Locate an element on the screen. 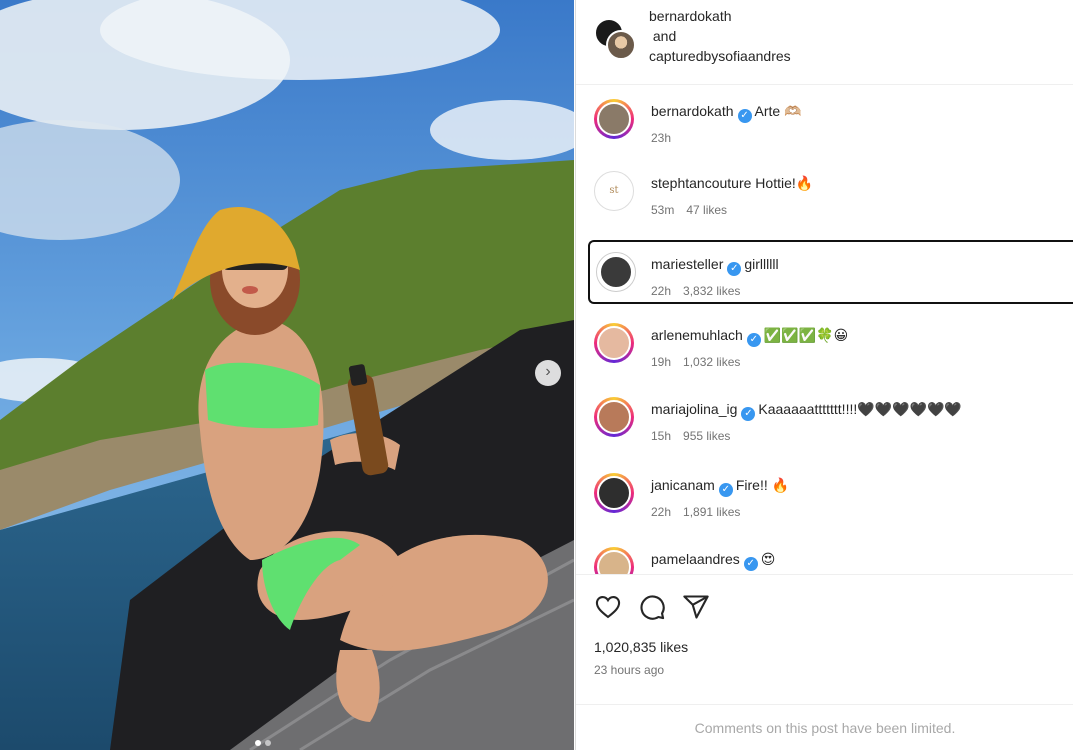 The width and height of the screenshot is (1073, 751). comment-line: pamelaandres ✓ 😍 is located at coordinates (713, 561).